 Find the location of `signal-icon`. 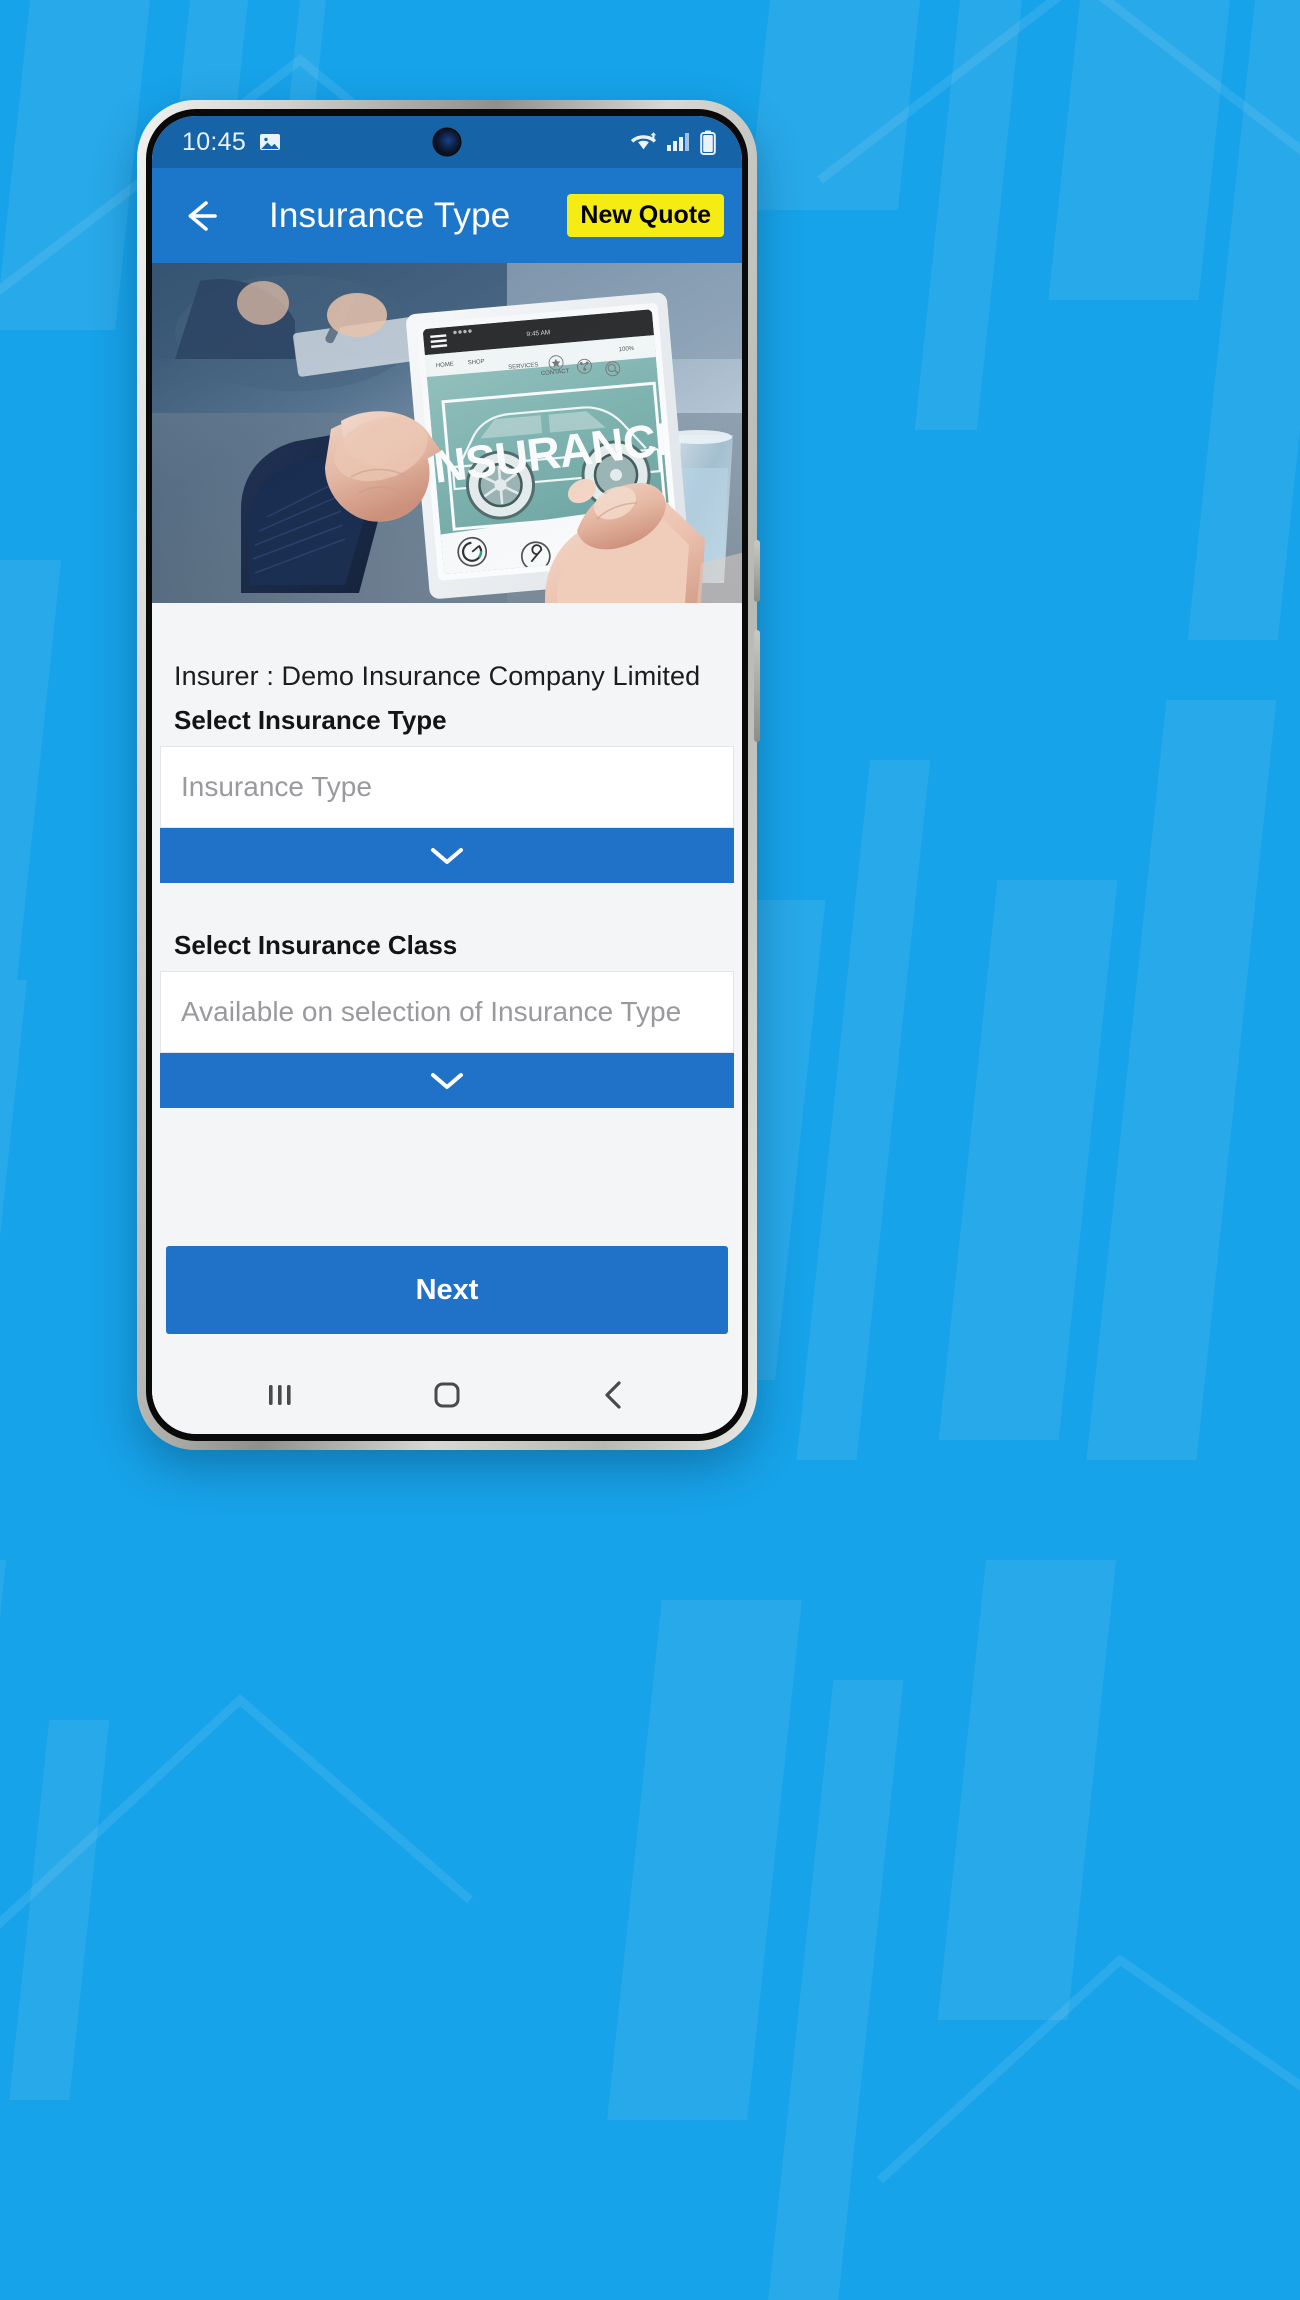

signal-icon is located at coordinates (678, 142).